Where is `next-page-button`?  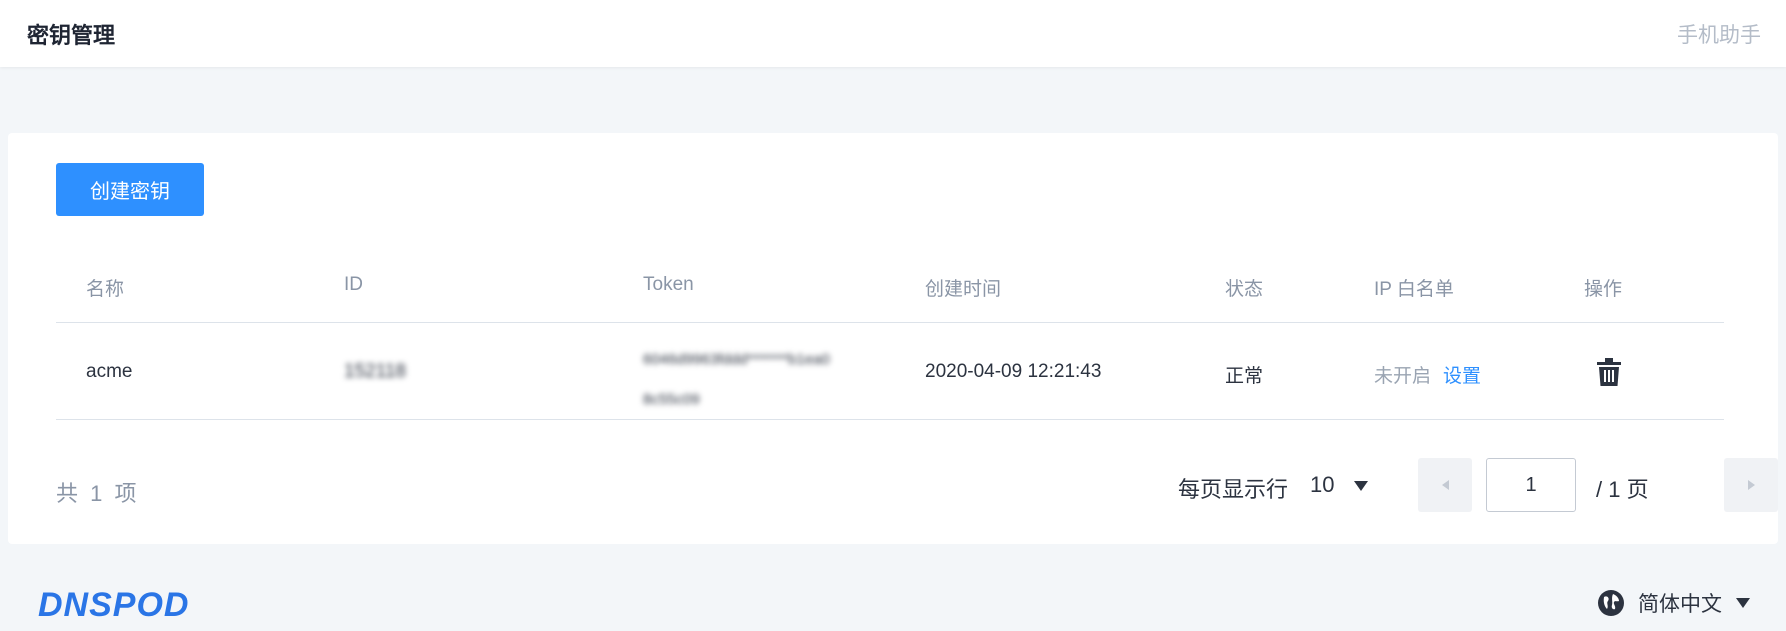 next-page-button is located at coordinates (1751, 485).